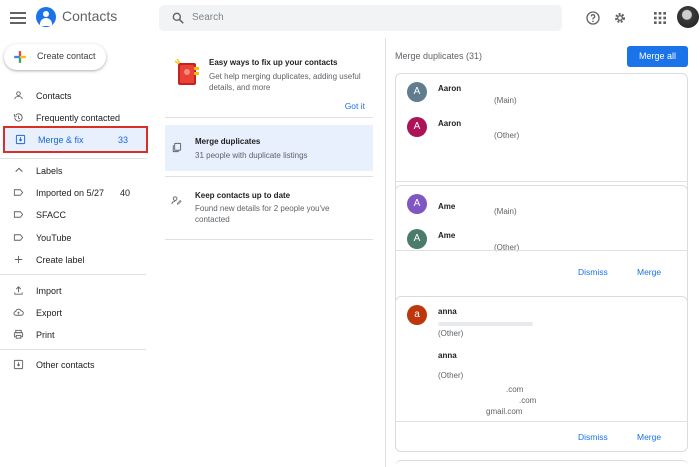 The image size is (700, 467). I want to click on duplicate-contact: A Aaron (Other), so click(542, 128).